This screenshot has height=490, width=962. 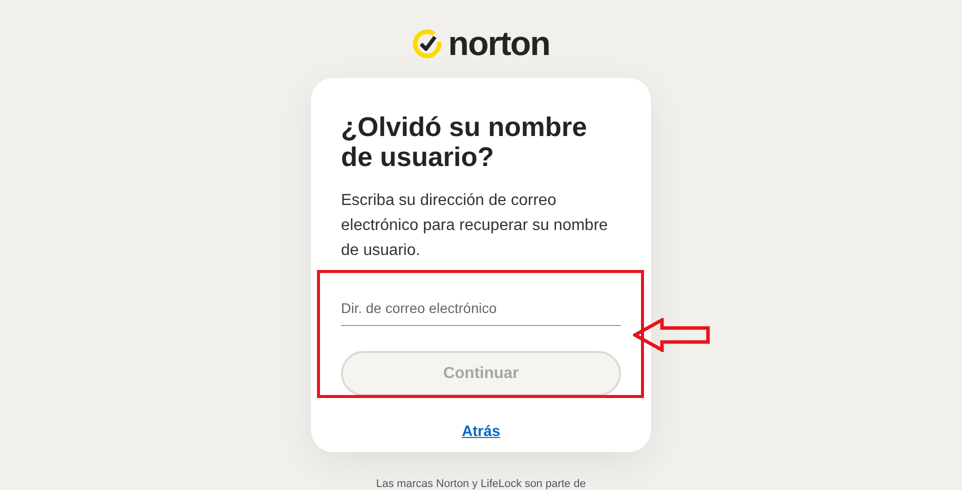 What do you see at coordinates (481, 311) in the screenshot?
I see `email-field: Dir. de correo electrónico` at bounding box center [481, 311].